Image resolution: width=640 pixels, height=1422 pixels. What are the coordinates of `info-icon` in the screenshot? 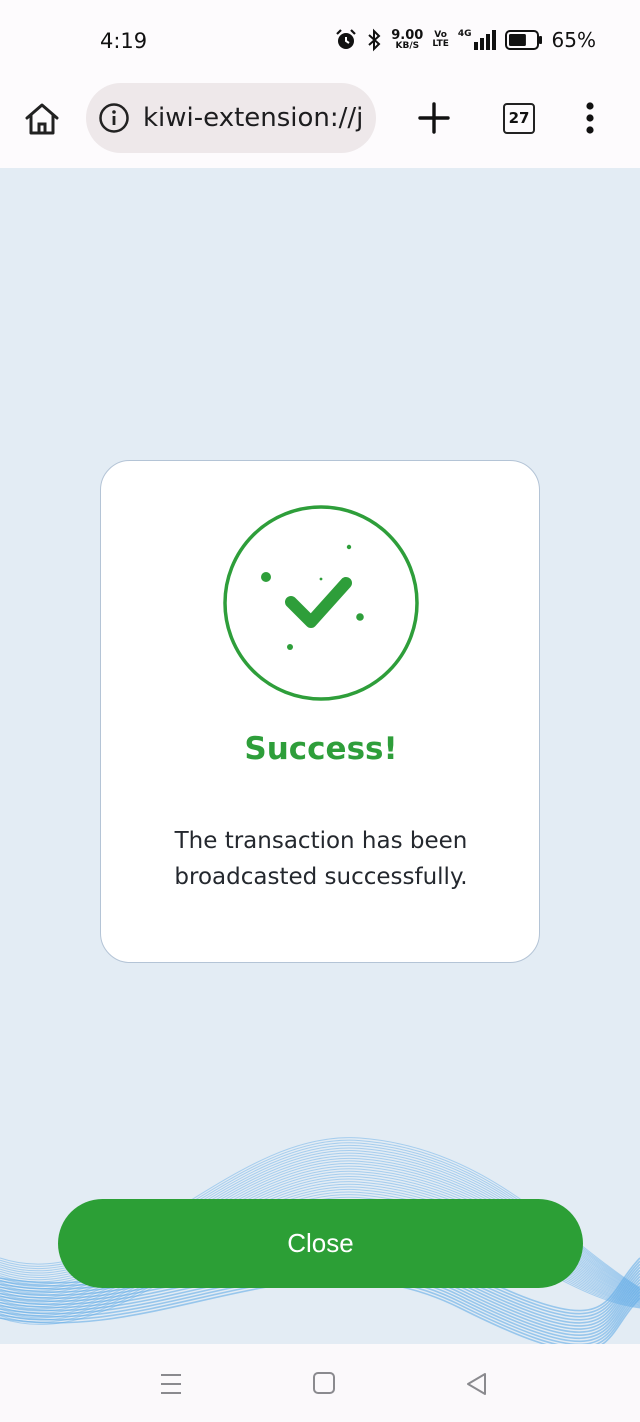 It's located at (114, 118).